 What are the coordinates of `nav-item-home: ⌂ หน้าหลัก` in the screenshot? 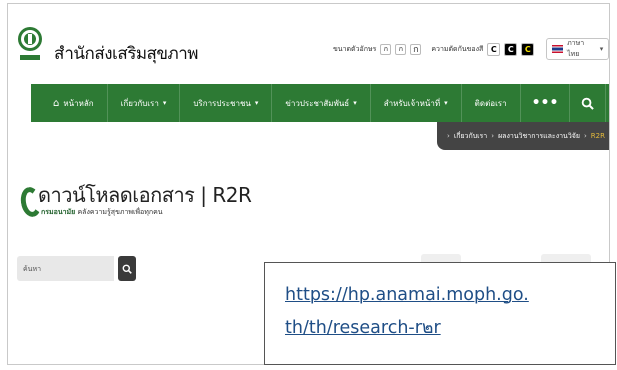 It's located at (69, 103).